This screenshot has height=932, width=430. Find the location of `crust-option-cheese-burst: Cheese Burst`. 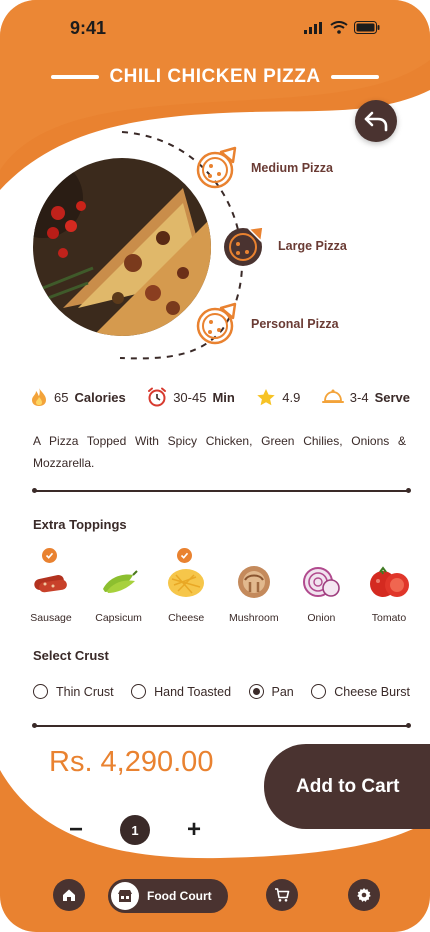

crust-option-cheese-burst: Cheese Burst is located at coordinates (360, 691).